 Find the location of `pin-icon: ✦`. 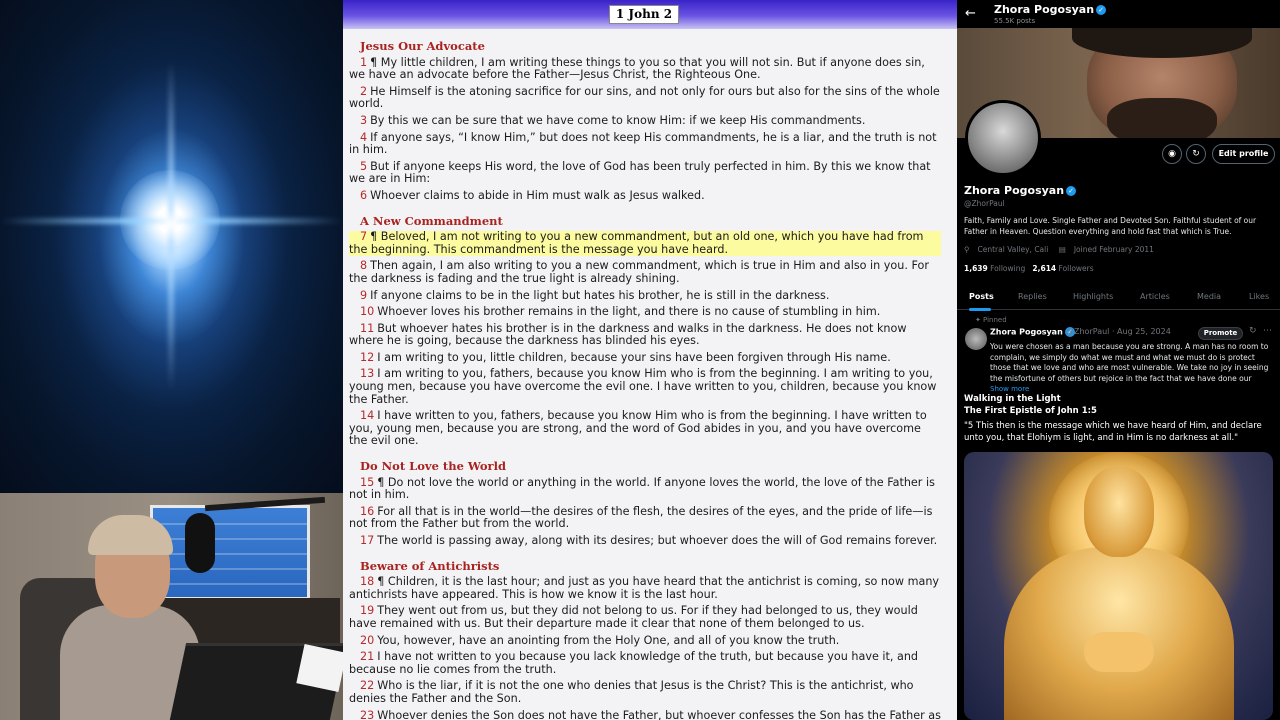

pin-icon: ✦ is located at coordinates (978, 320).